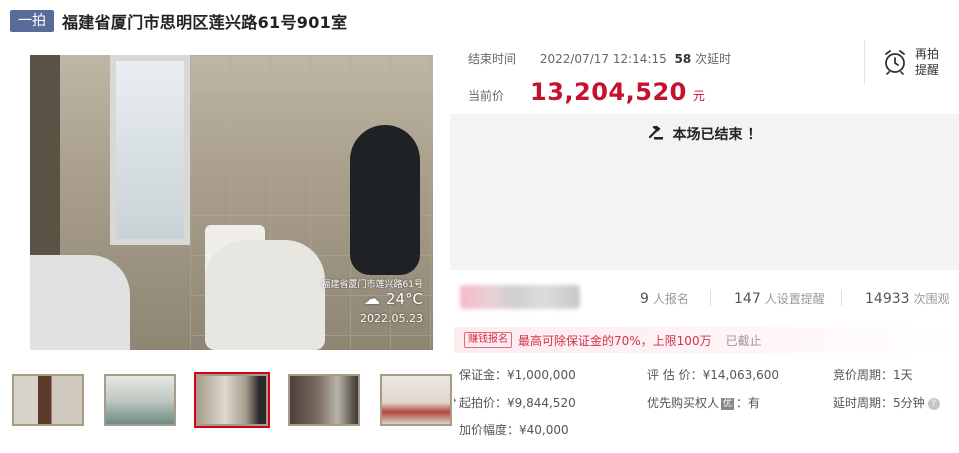  I want to click on increment-info: 加价幅度：¥40,000, so click(514, 430).